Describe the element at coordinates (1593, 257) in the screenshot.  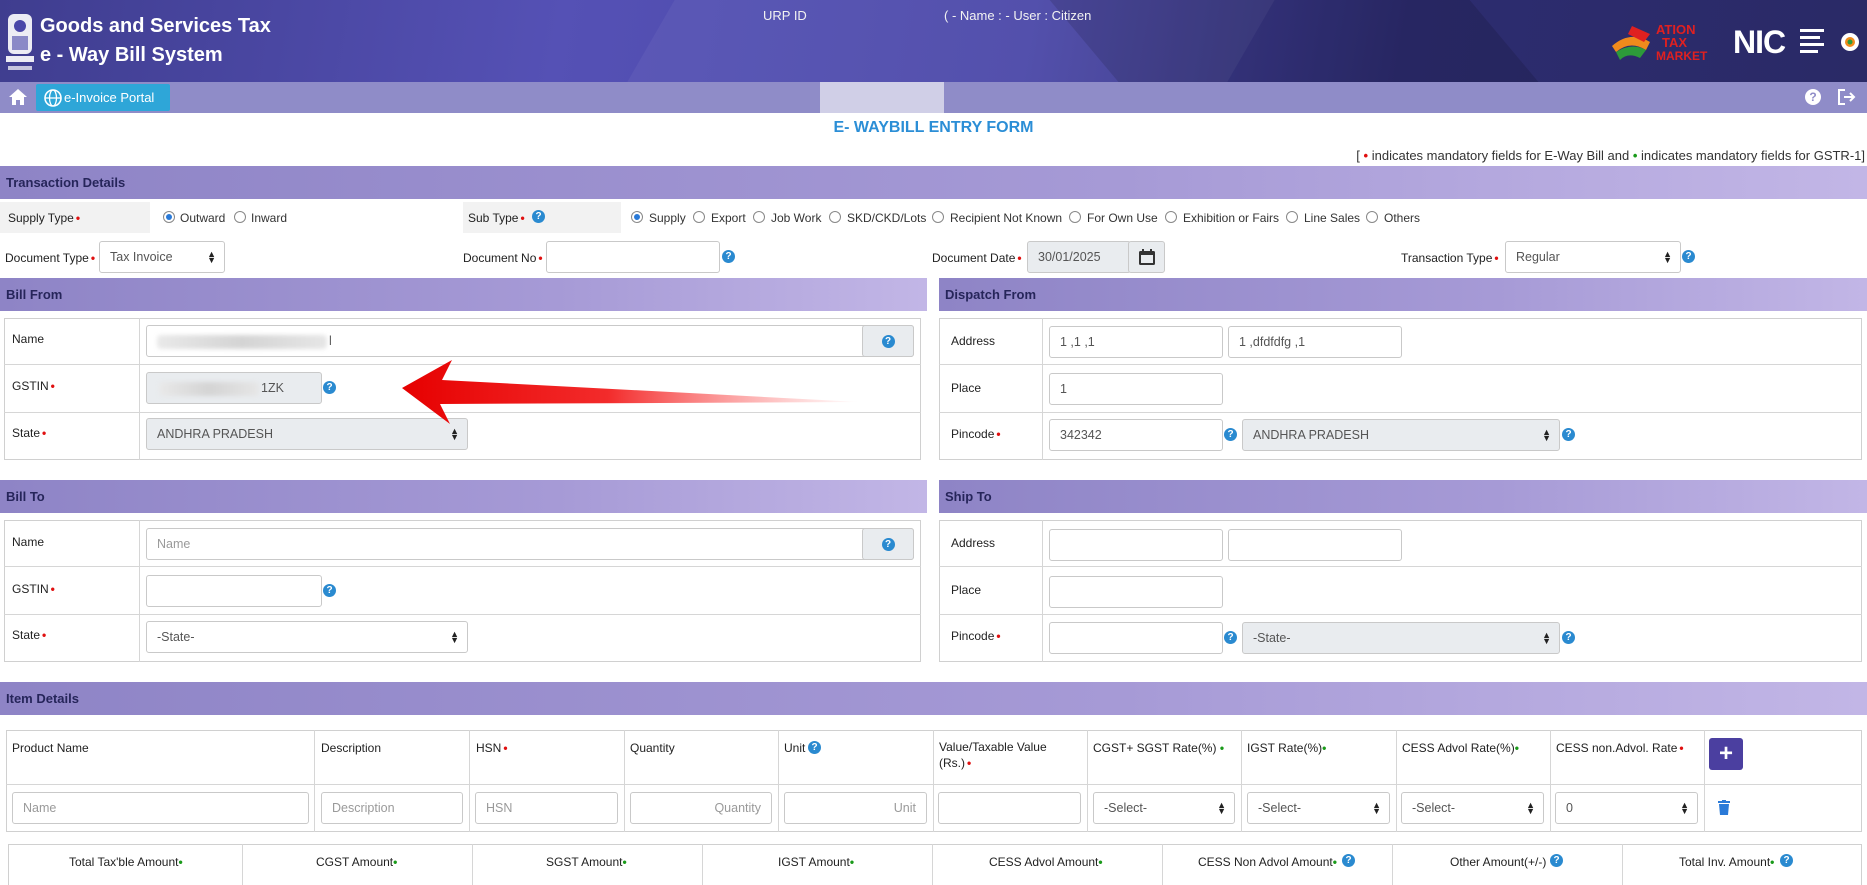
I see `transaction-type-select: Regular ▲ ▼` at that location.